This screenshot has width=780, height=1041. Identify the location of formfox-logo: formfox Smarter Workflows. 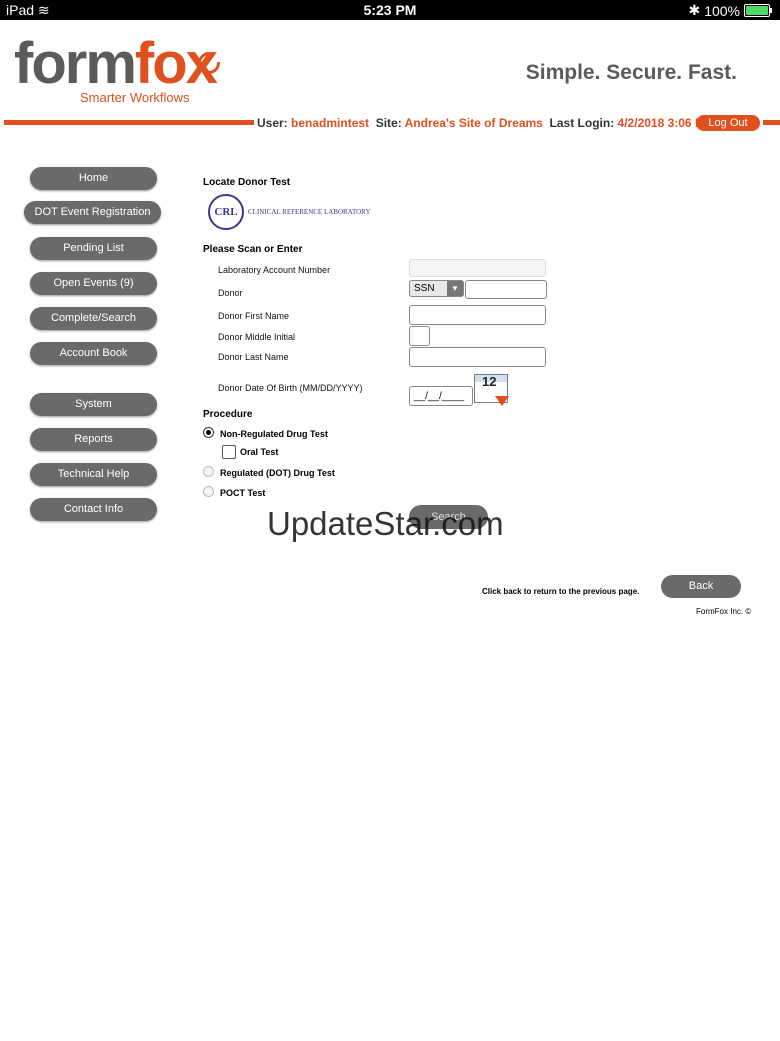
(119, 68).